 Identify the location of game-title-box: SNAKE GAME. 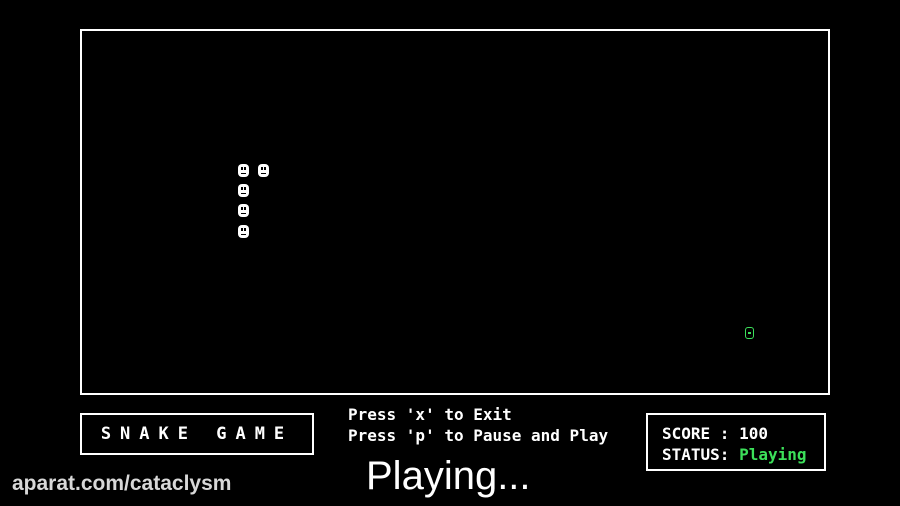
(197, 434).